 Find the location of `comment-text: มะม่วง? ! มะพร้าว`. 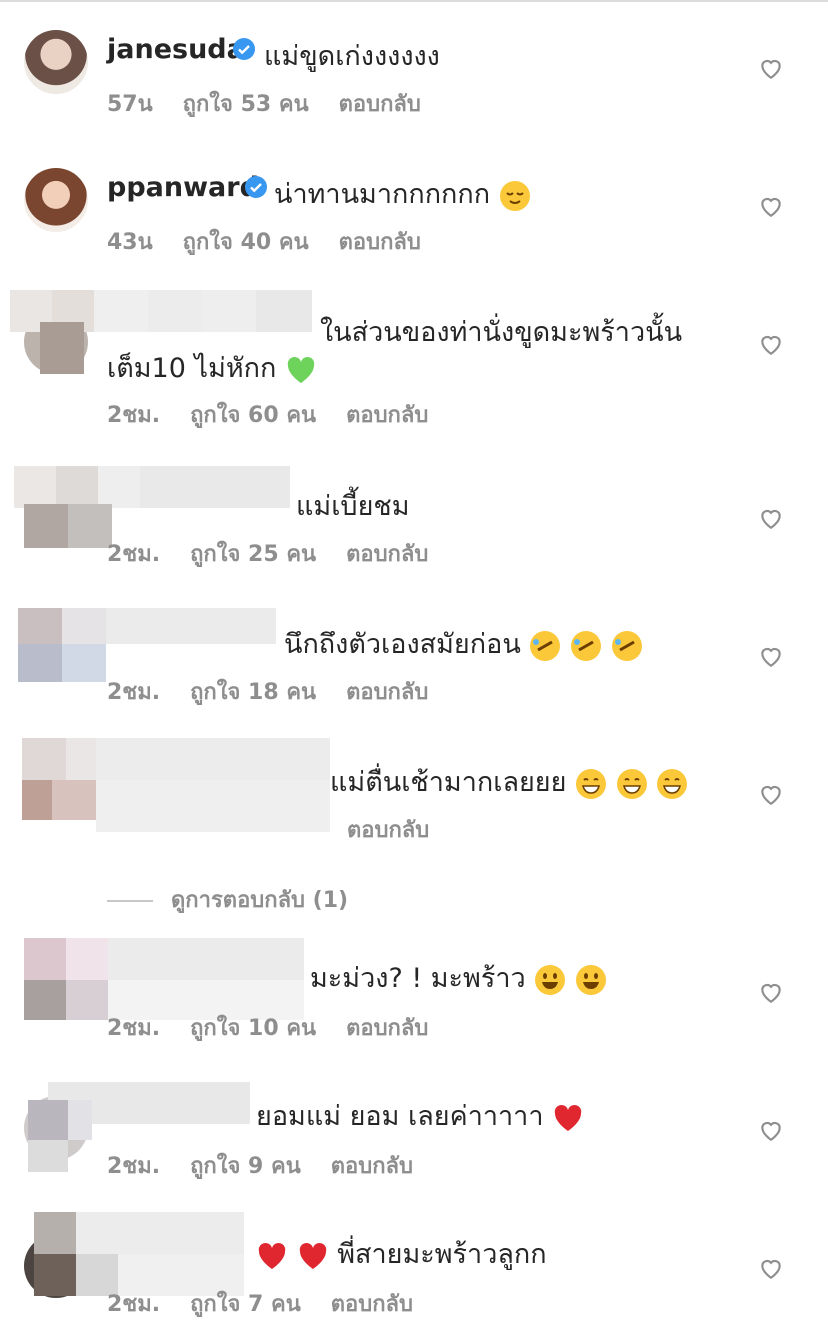

comment-text: มะม่วง? ! มะพร้าว is located at coordinates (458, 977).